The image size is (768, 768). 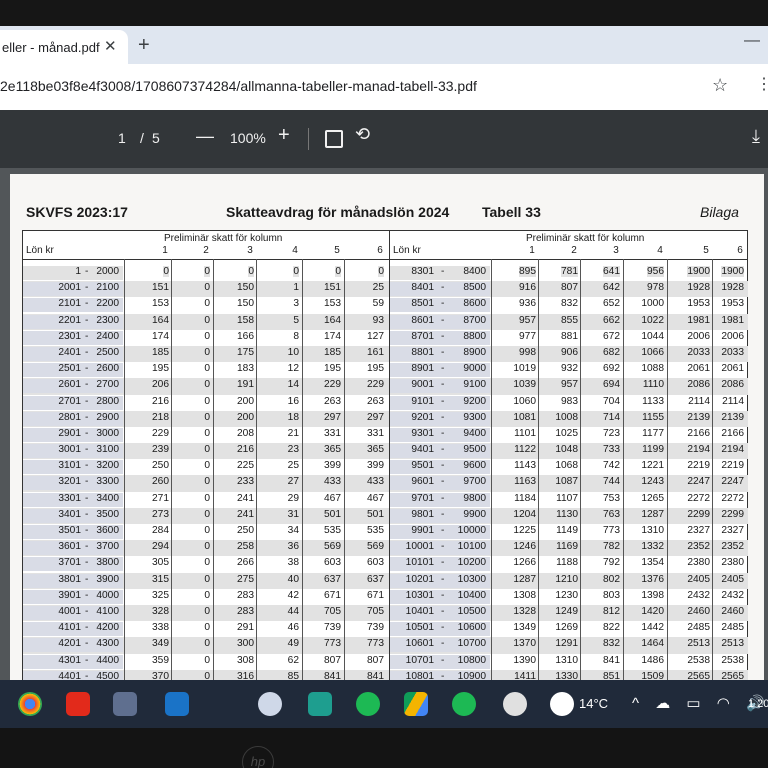 I want to click on salary-to: 2900, so click(x=107, y=417).